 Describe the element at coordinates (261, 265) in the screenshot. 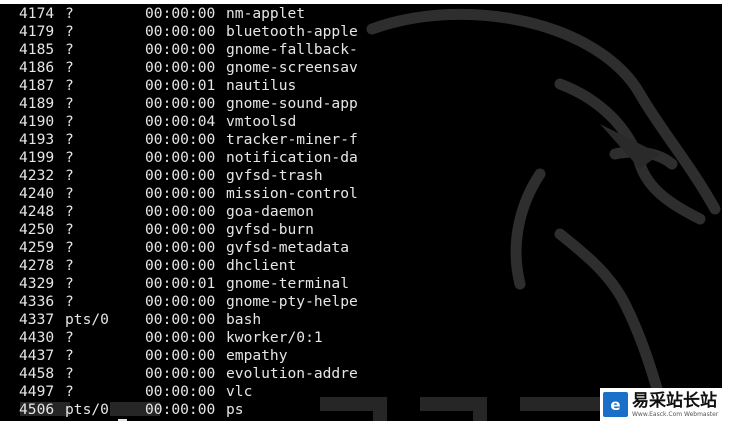

I see `process-command: dhclient` at that location.